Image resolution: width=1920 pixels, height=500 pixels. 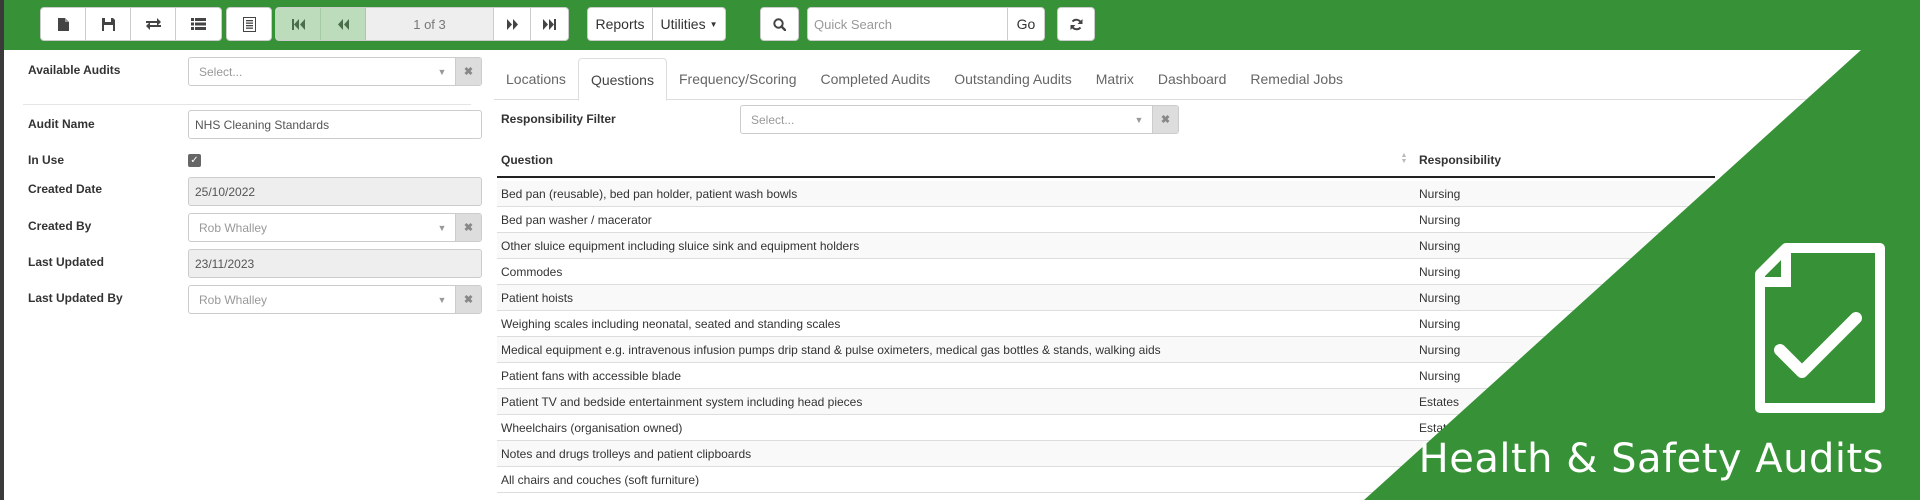 I want to click on refresh-group, so click(x=1076, y=24).